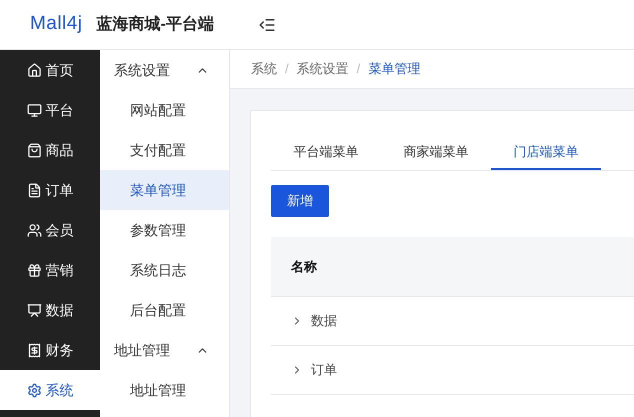 This screenshot has height=417, width=634. Describe the element at coordinates (326, 151) in the screenshot. I see `tab: 平台端菜单` at that location.